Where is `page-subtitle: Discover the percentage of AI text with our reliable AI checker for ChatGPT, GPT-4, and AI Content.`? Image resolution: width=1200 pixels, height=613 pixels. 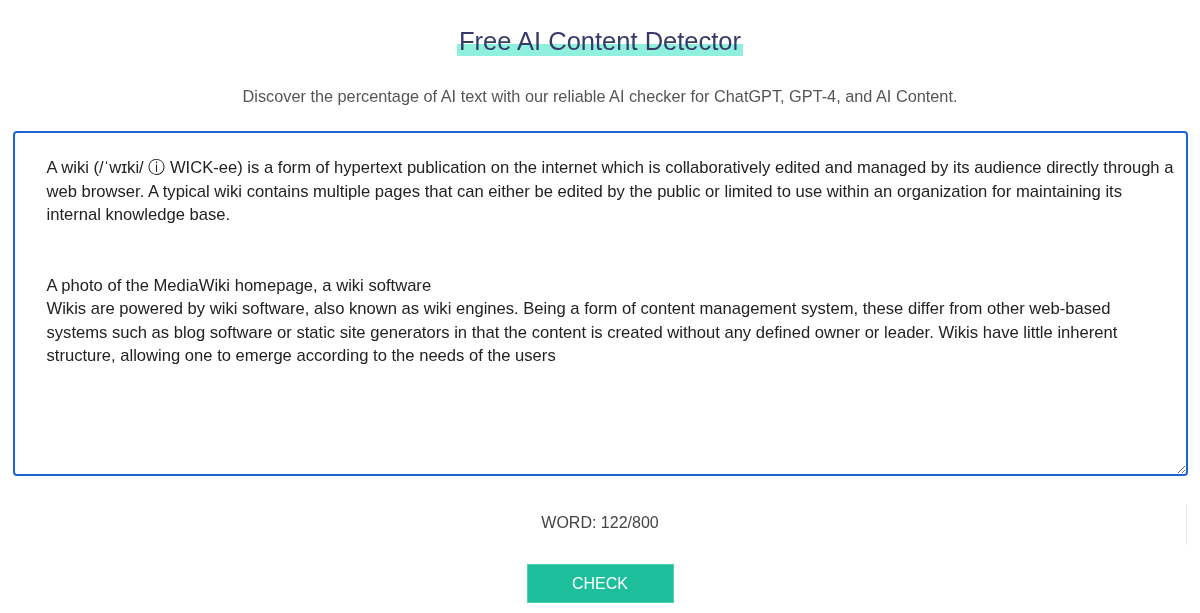 page-subtitle: Discover the percentage of AI text with our reliable AI checker for ChatGPT, GPT-4, and AI Content. is located at coordinates (600, 96).